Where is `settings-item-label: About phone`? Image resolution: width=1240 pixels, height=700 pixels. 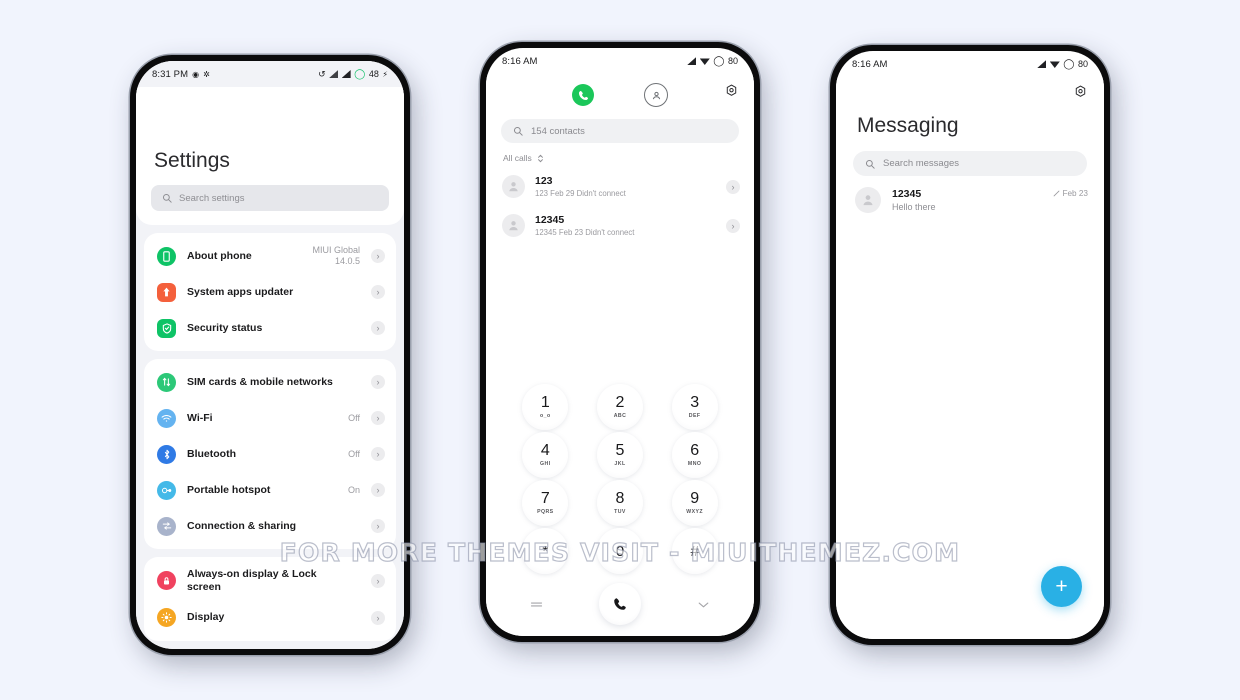
settings-item-label: About phone is located at coordinates (219, 255).